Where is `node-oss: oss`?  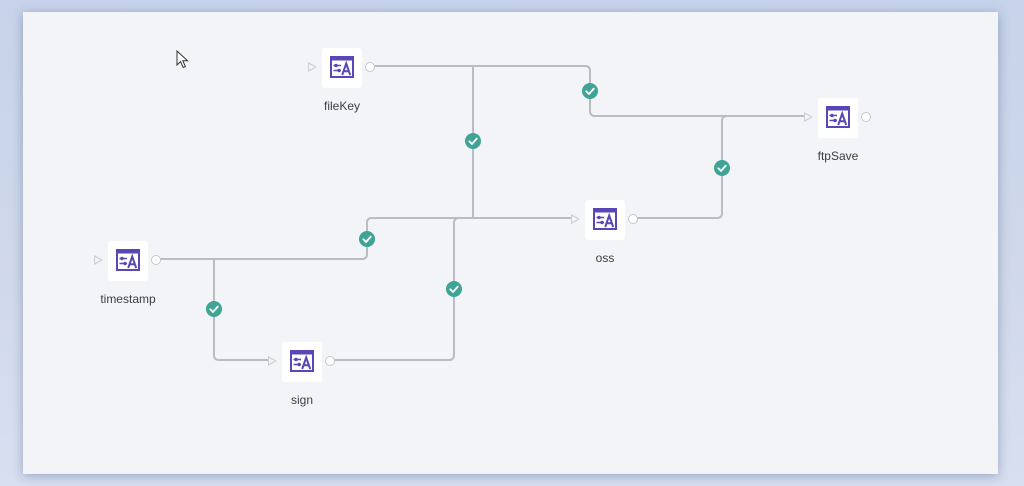
node-oss: oss is located at coordinates (605, 240).